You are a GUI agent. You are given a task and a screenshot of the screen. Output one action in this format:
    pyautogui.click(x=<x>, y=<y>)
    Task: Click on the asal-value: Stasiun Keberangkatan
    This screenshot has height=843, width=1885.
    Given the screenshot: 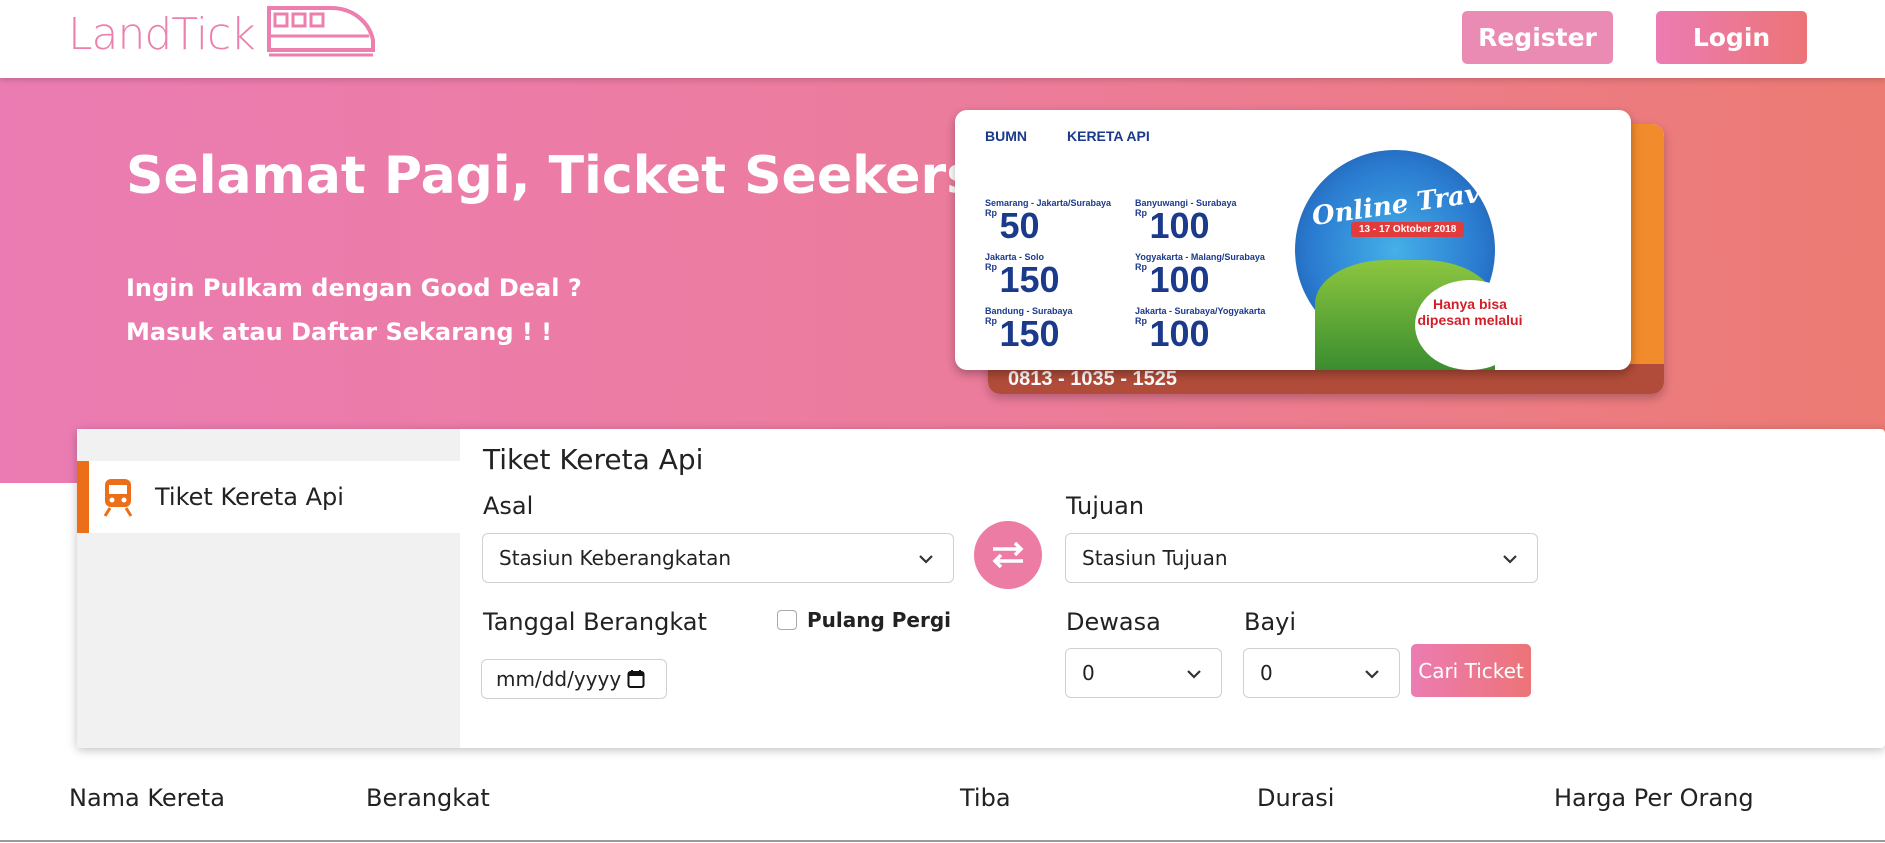 What is the action you would take?
    pyautogui.click(x=615, y=558)
    